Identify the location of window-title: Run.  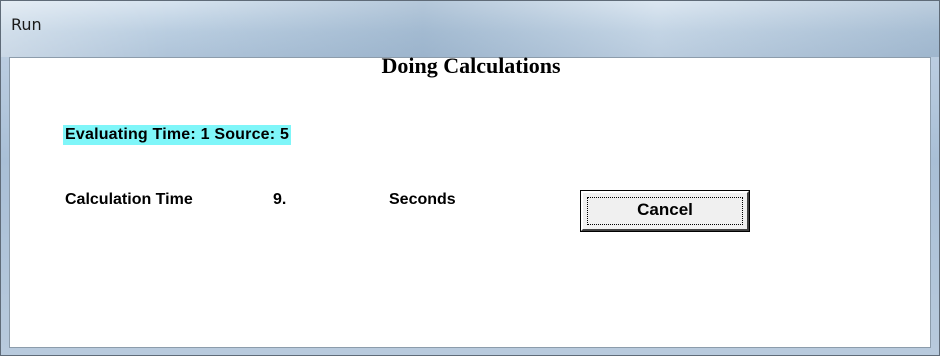
(26, 24).